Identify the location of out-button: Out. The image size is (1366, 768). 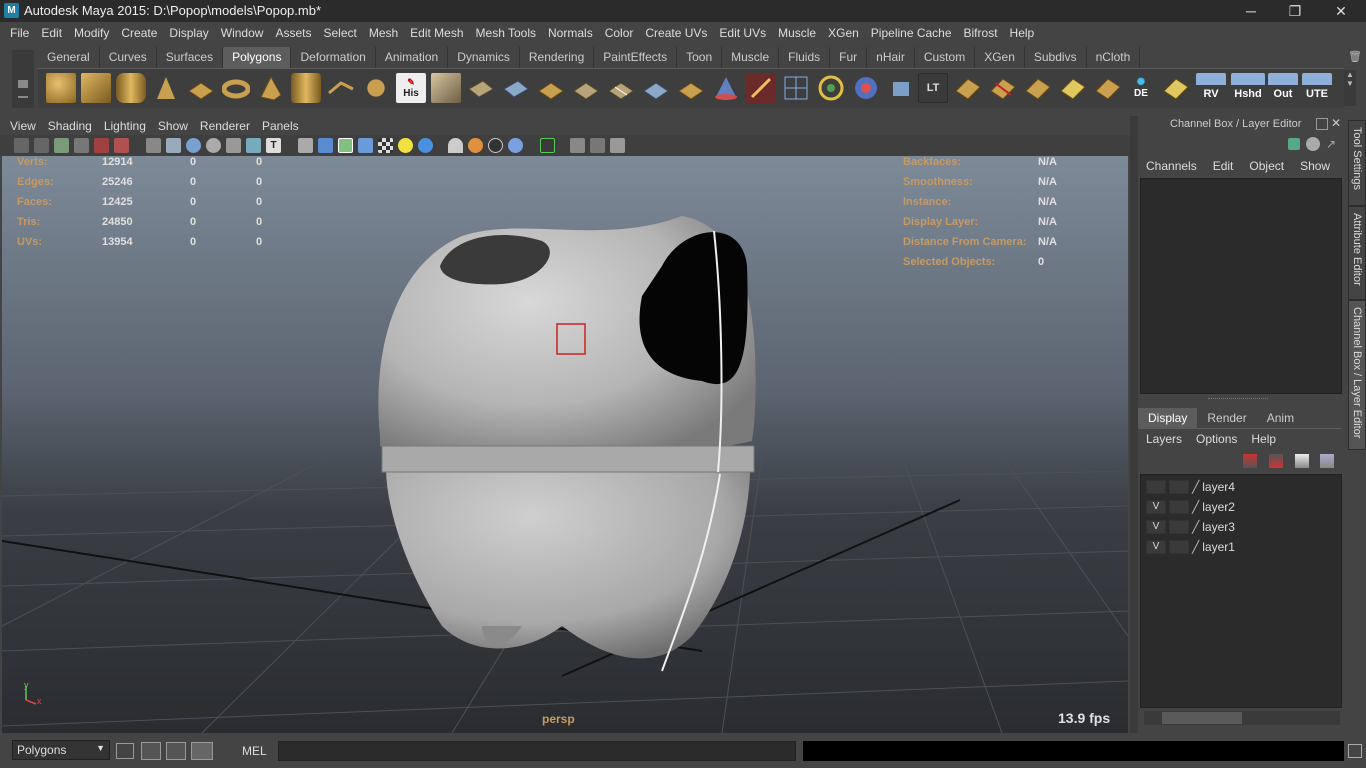
(1283, 88).